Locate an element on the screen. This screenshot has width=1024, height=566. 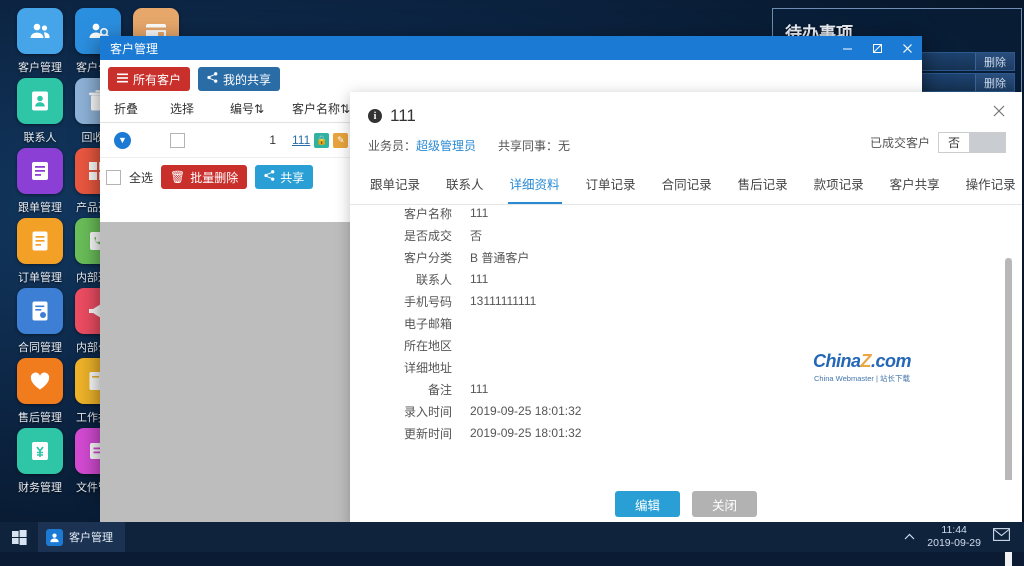
dialog-close-button: 关闭 is located at coordinates (725, 504).